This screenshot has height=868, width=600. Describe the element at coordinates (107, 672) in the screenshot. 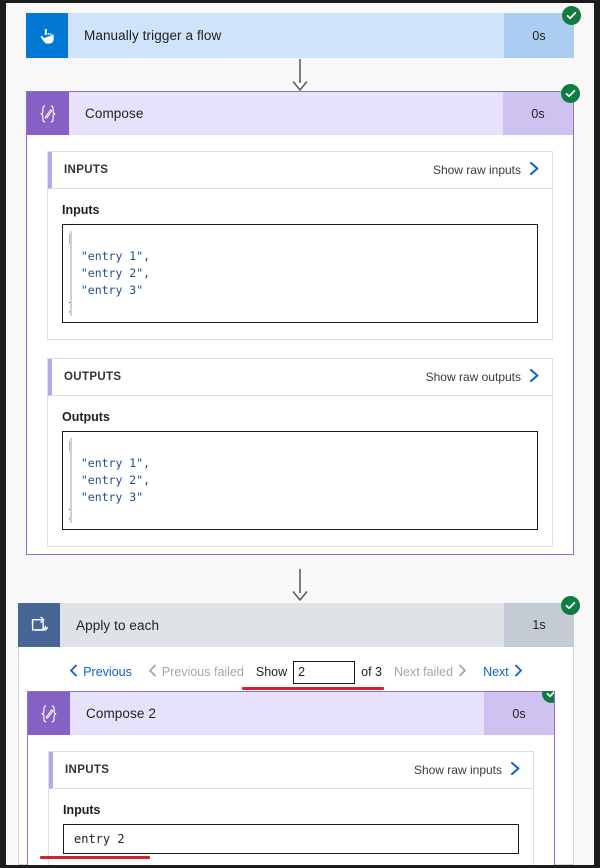

I see `pager-previous-label: Previous` at that location.